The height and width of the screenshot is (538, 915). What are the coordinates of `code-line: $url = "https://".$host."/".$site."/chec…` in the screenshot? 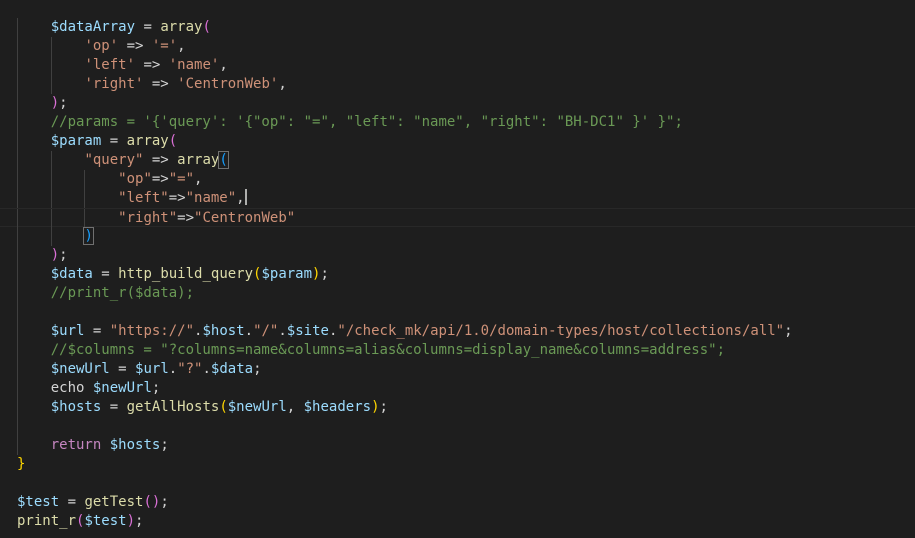 It's located at (457, 331).